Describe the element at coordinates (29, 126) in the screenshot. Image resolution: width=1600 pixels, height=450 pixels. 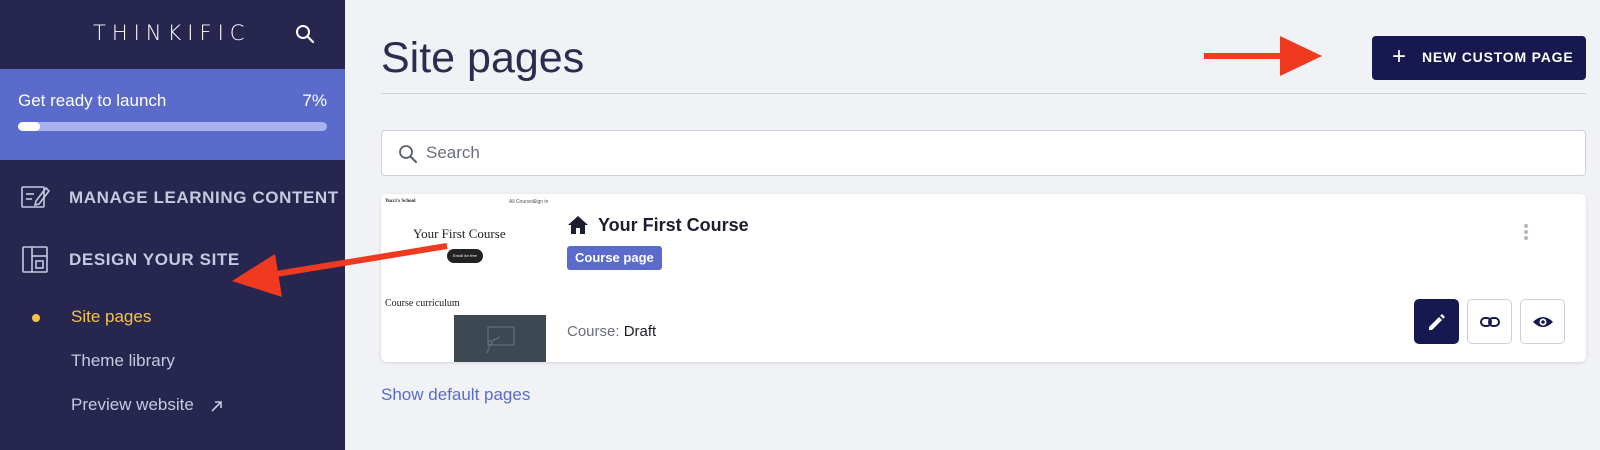
I see `launch-progress-fill` at that location.